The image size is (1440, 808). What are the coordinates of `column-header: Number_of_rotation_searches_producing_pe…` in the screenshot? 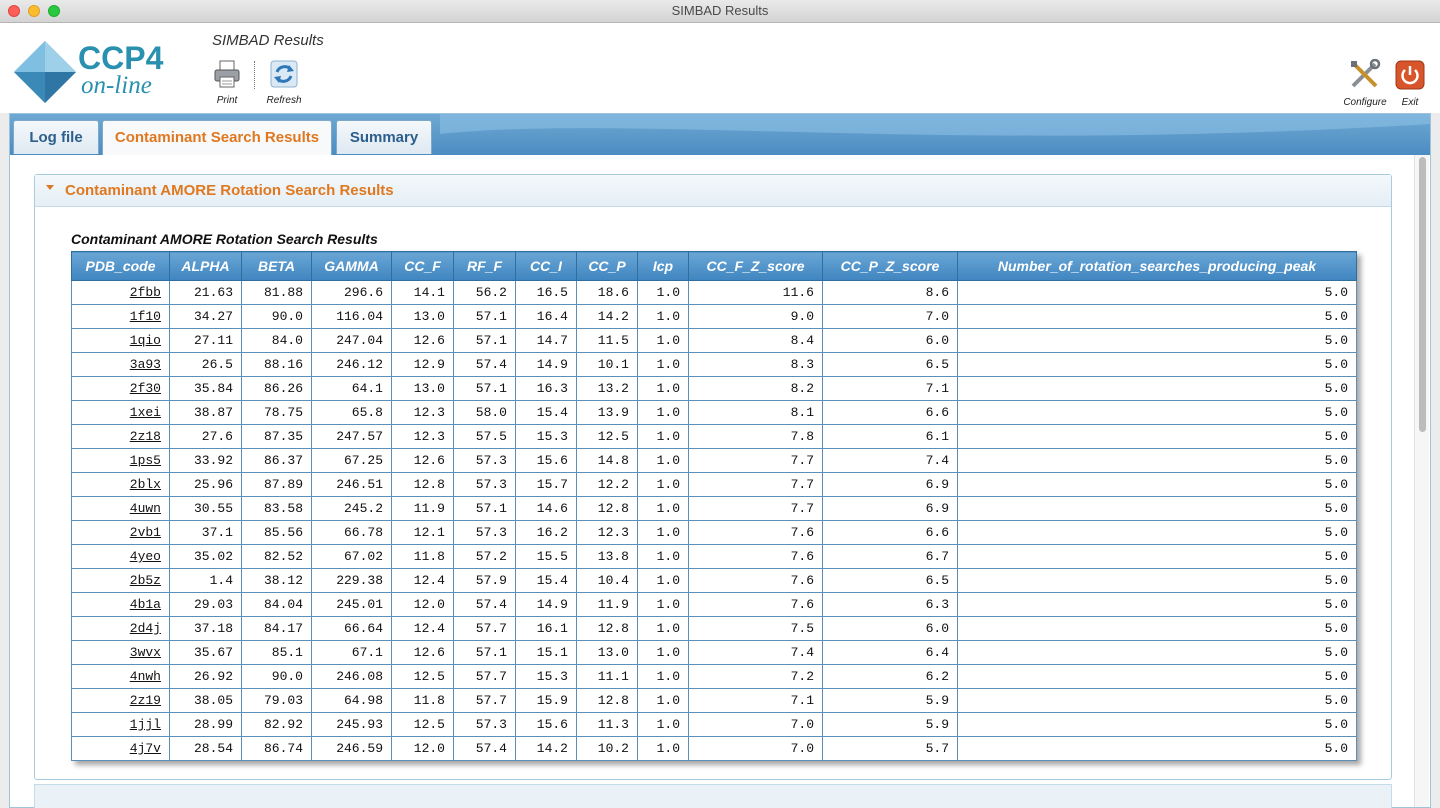 It's located at (1157, 266).